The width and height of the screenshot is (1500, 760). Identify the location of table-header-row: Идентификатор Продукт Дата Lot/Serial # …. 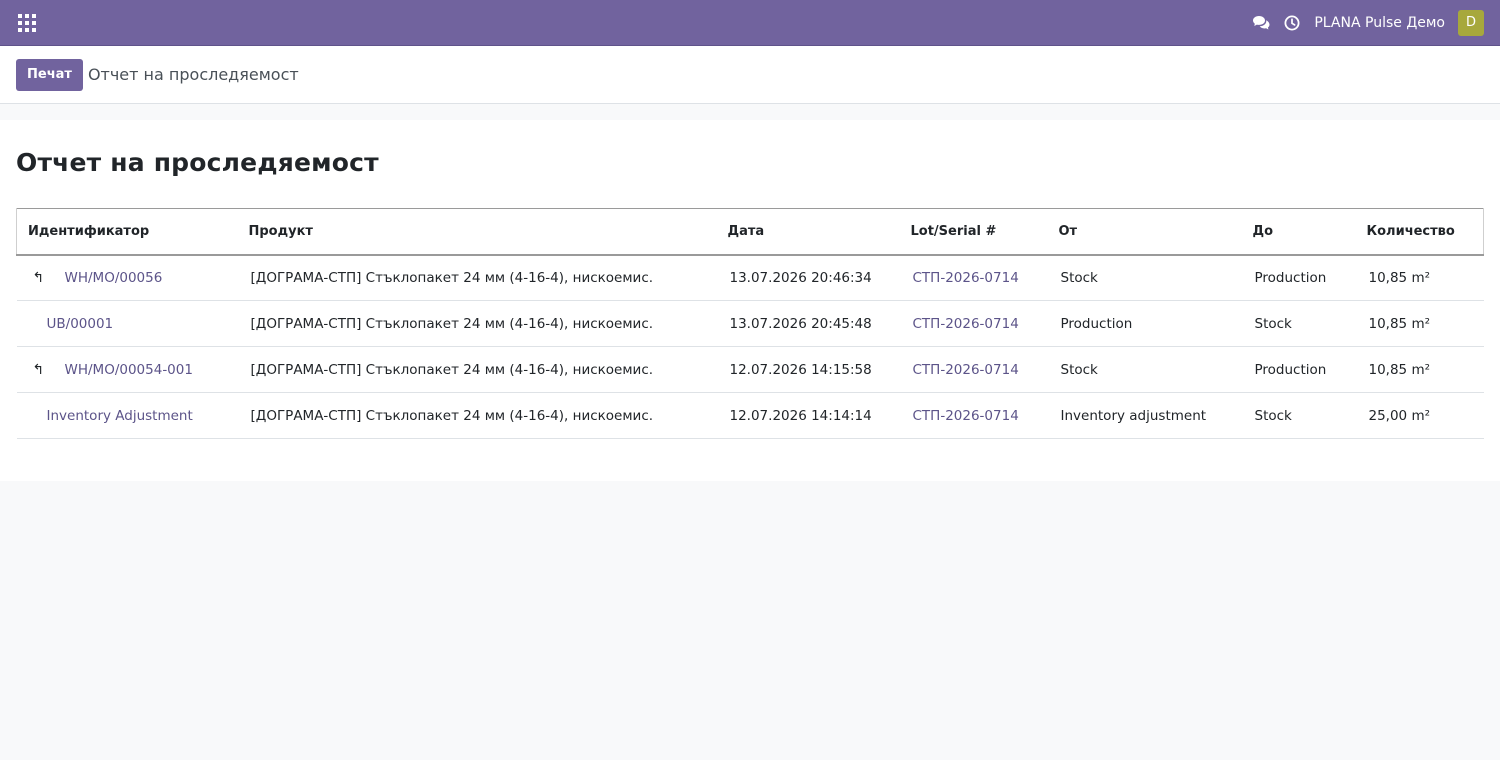
(750, 231).